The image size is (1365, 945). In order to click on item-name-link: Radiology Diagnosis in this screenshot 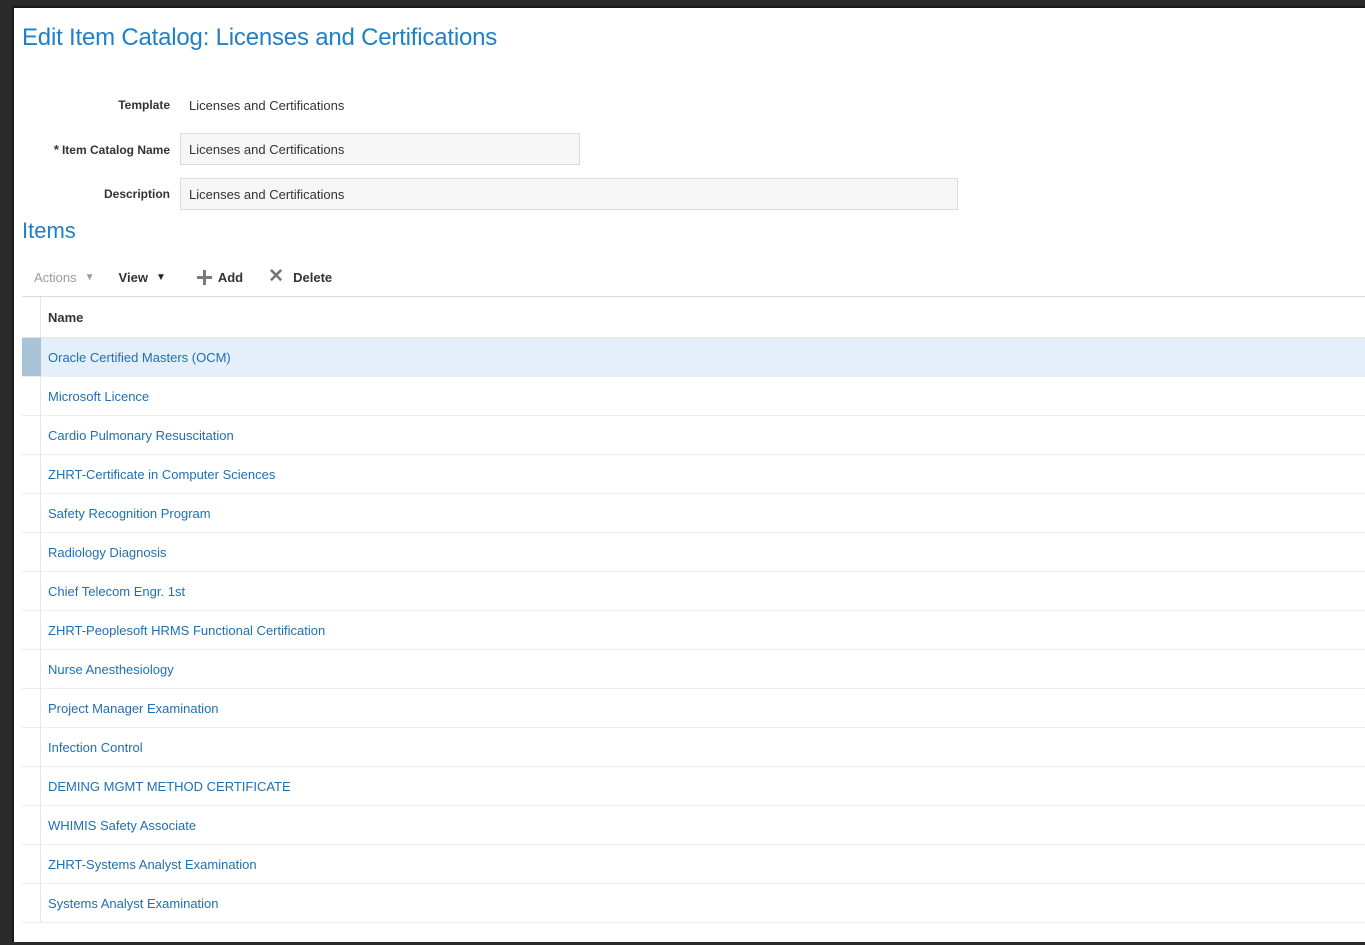, I will do `click(104, 552)`.